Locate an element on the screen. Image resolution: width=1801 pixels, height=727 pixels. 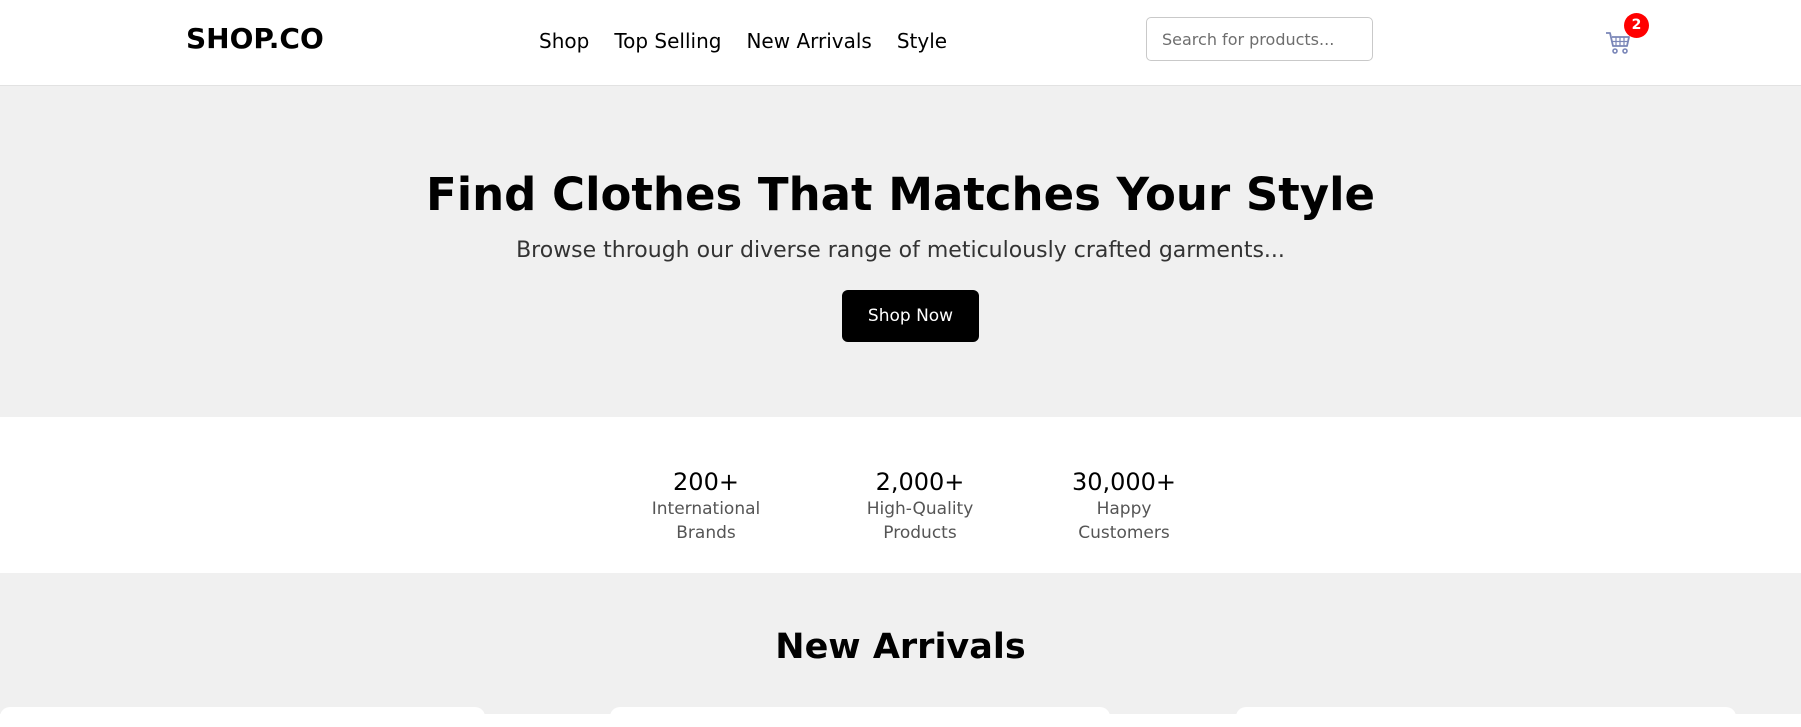
main-nav: Shop Top Selling New Arrivals Style is located at coordinates (755, 41).